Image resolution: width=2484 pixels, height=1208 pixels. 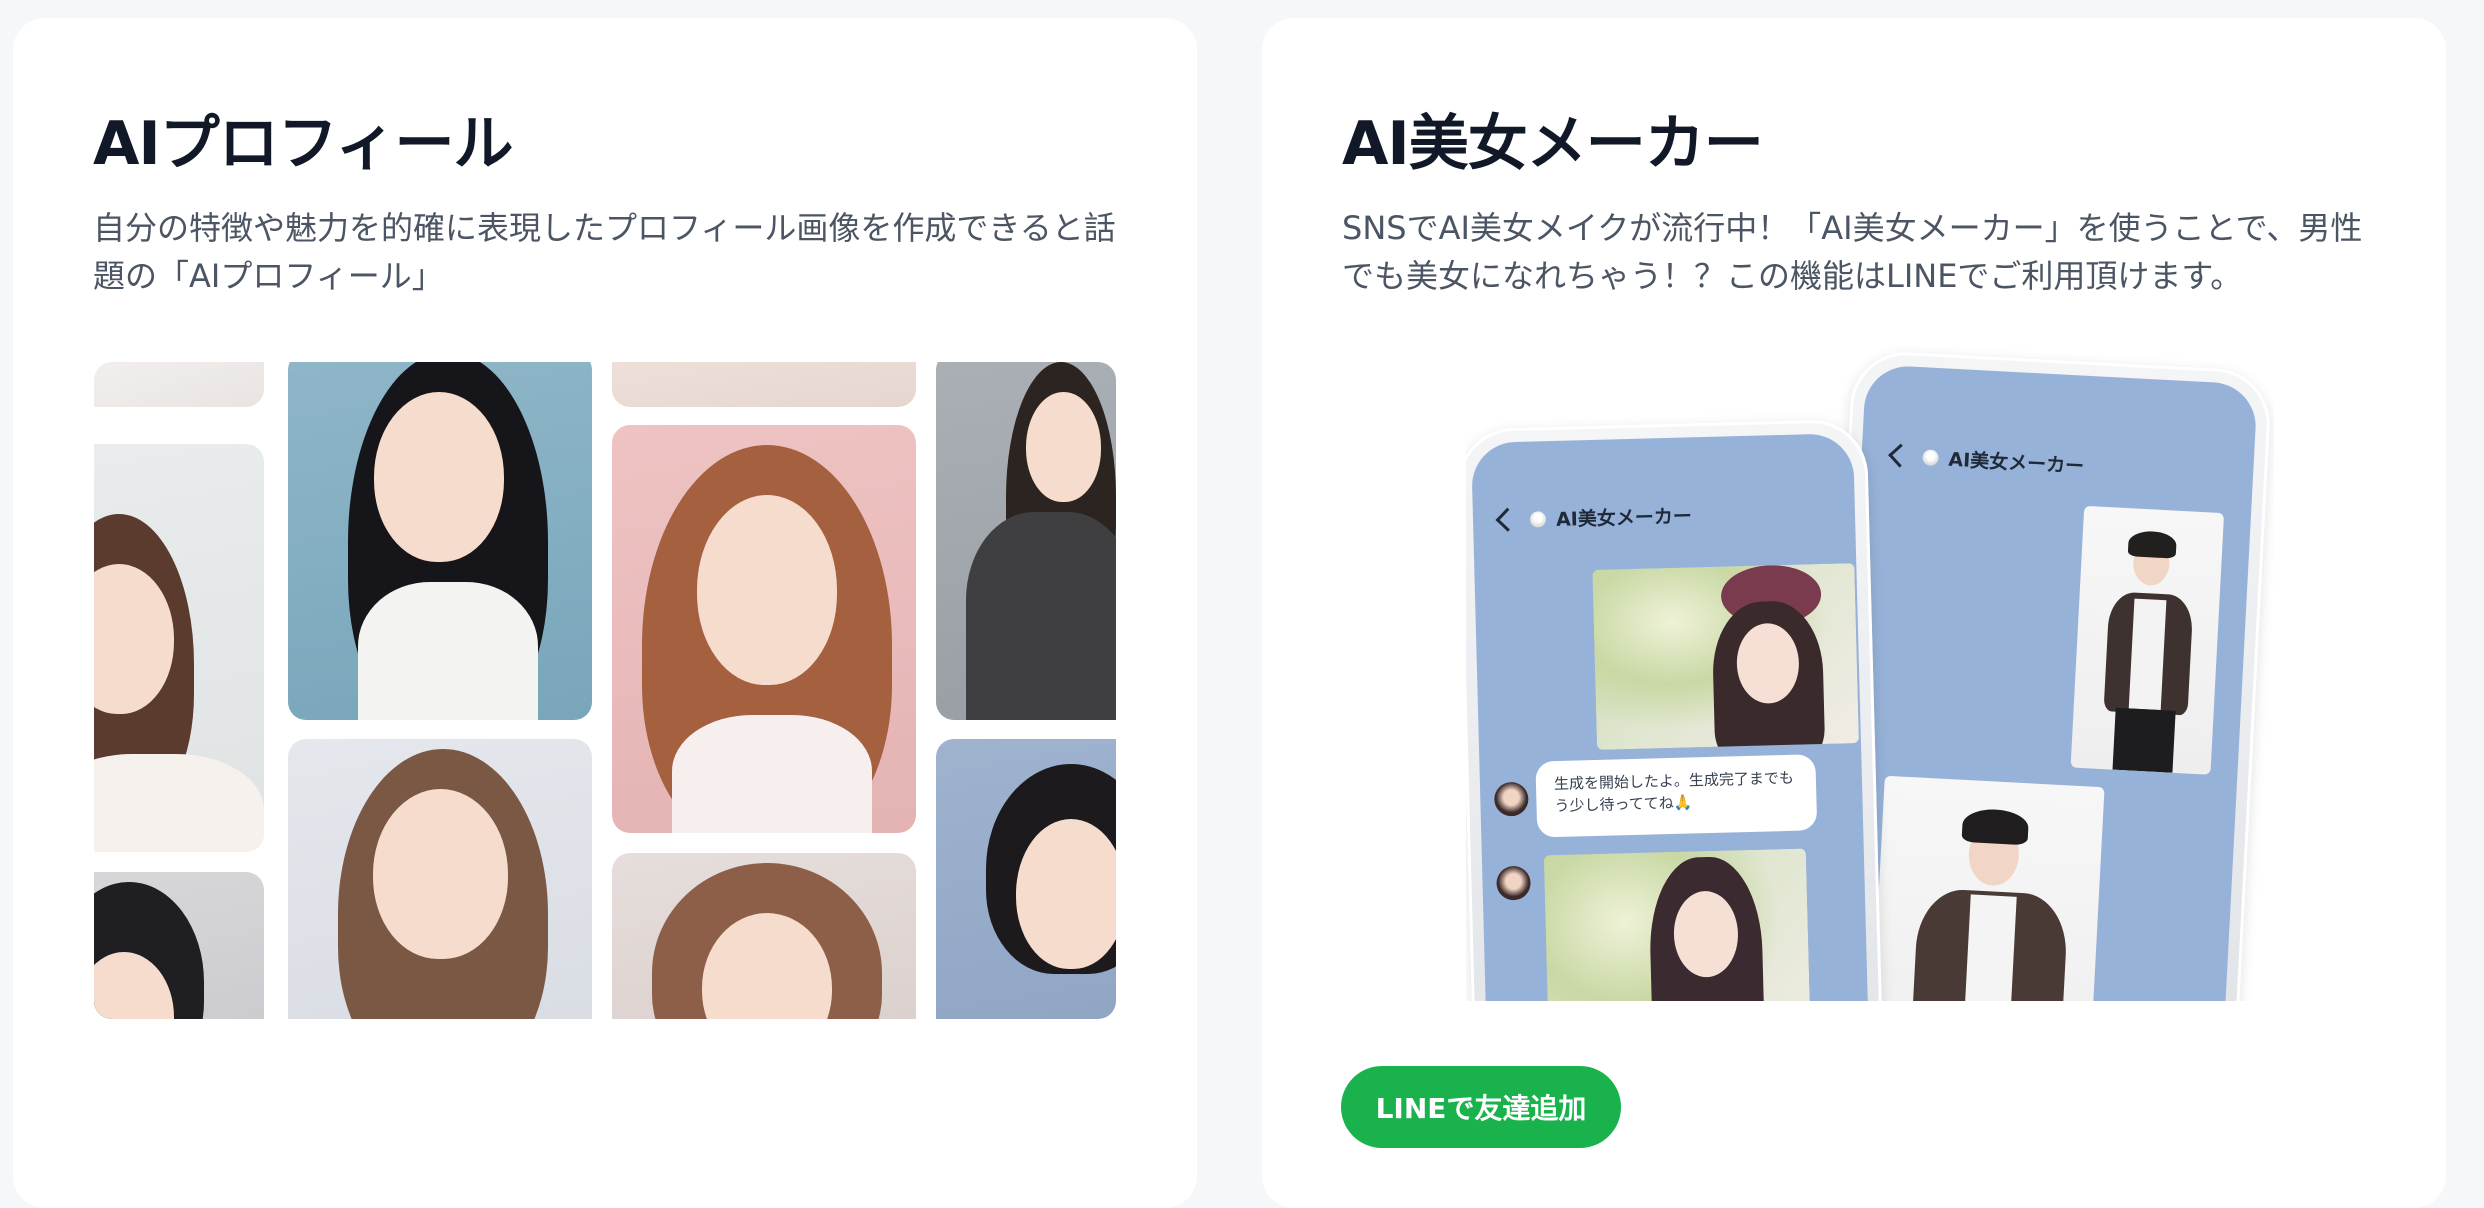 I want to click on status-bubble: 生成を開始したよ。生成完了までもう少し待っててね🙏, so click(x=1676, y=796).